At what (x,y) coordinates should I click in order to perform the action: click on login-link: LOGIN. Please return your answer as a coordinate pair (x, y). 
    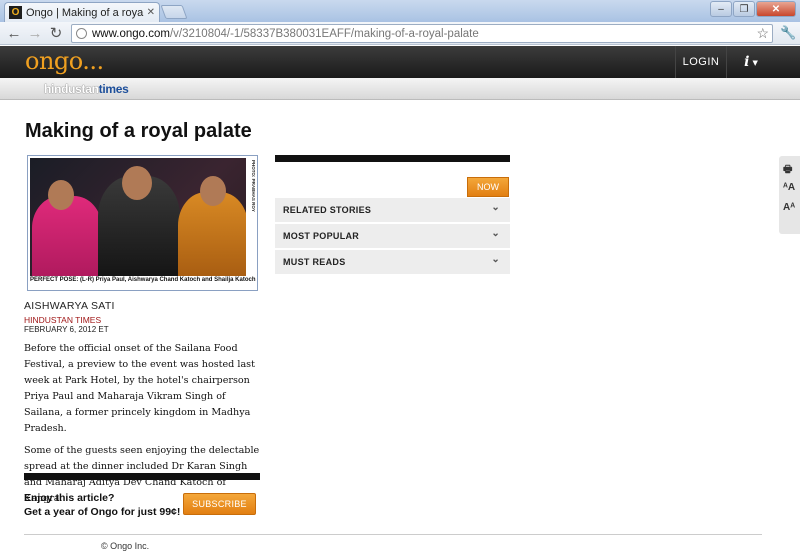
    Looking at the image, I should click on (701, 62).